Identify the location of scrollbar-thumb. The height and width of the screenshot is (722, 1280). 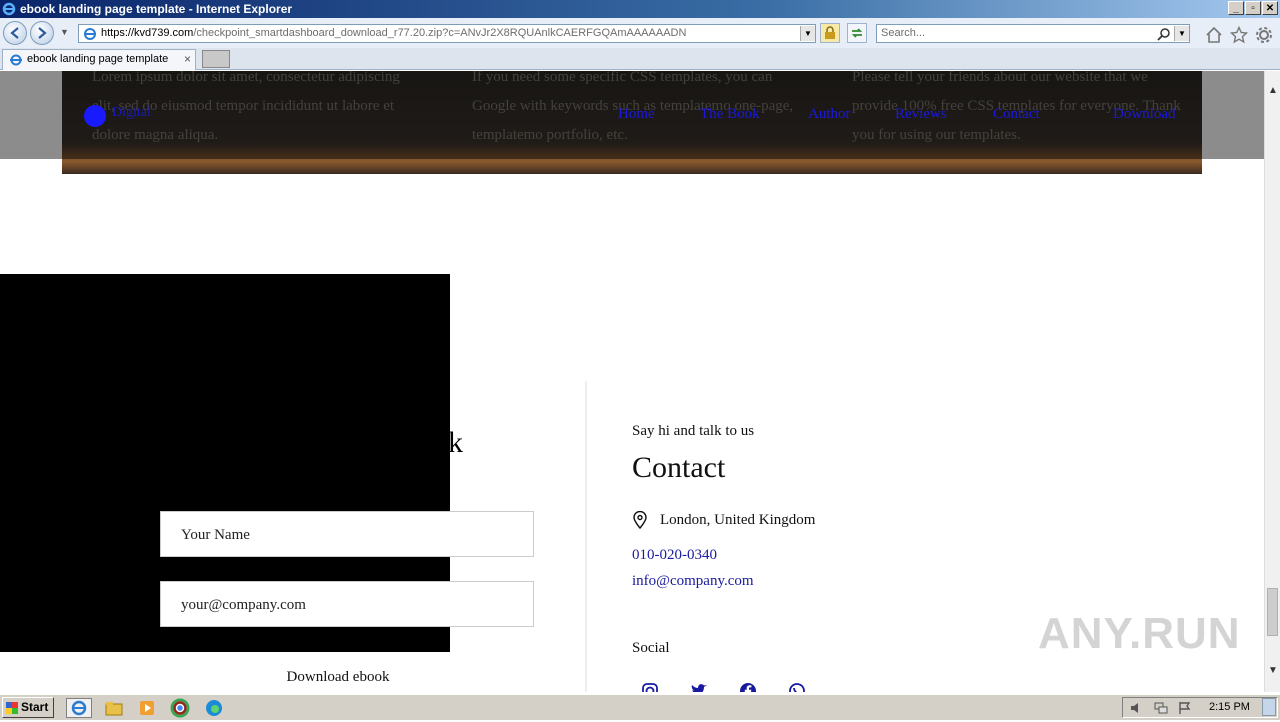
(1272, 612).